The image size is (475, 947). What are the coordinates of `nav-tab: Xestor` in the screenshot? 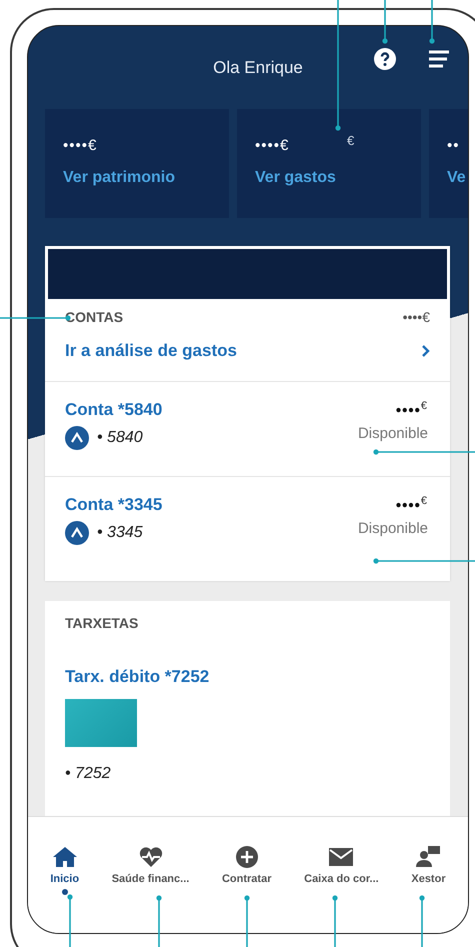 It's located at (428, 889).